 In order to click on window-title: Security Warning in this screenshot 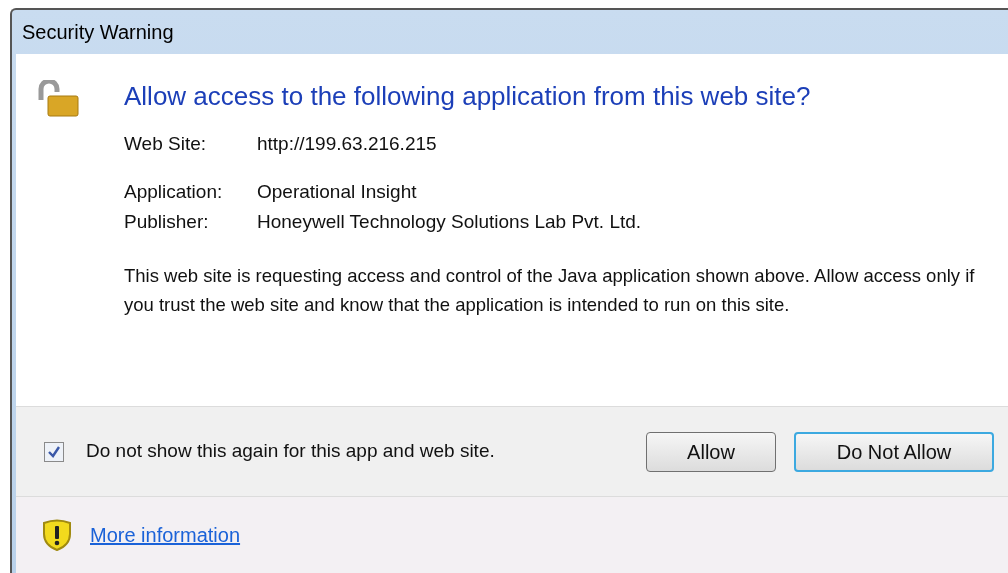, I will do `click(98, 32)`.